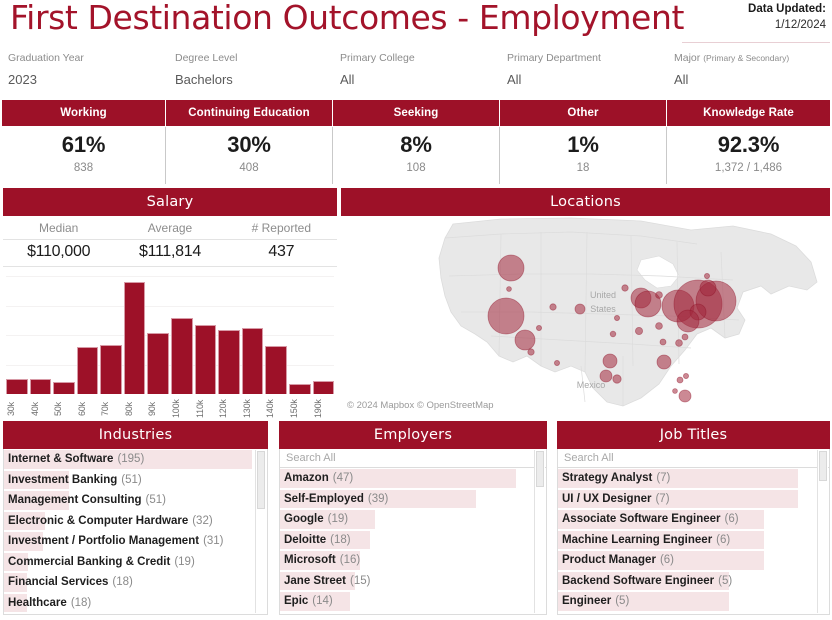  I want to click on kpi-subvalue: 838, so click(83, 168).